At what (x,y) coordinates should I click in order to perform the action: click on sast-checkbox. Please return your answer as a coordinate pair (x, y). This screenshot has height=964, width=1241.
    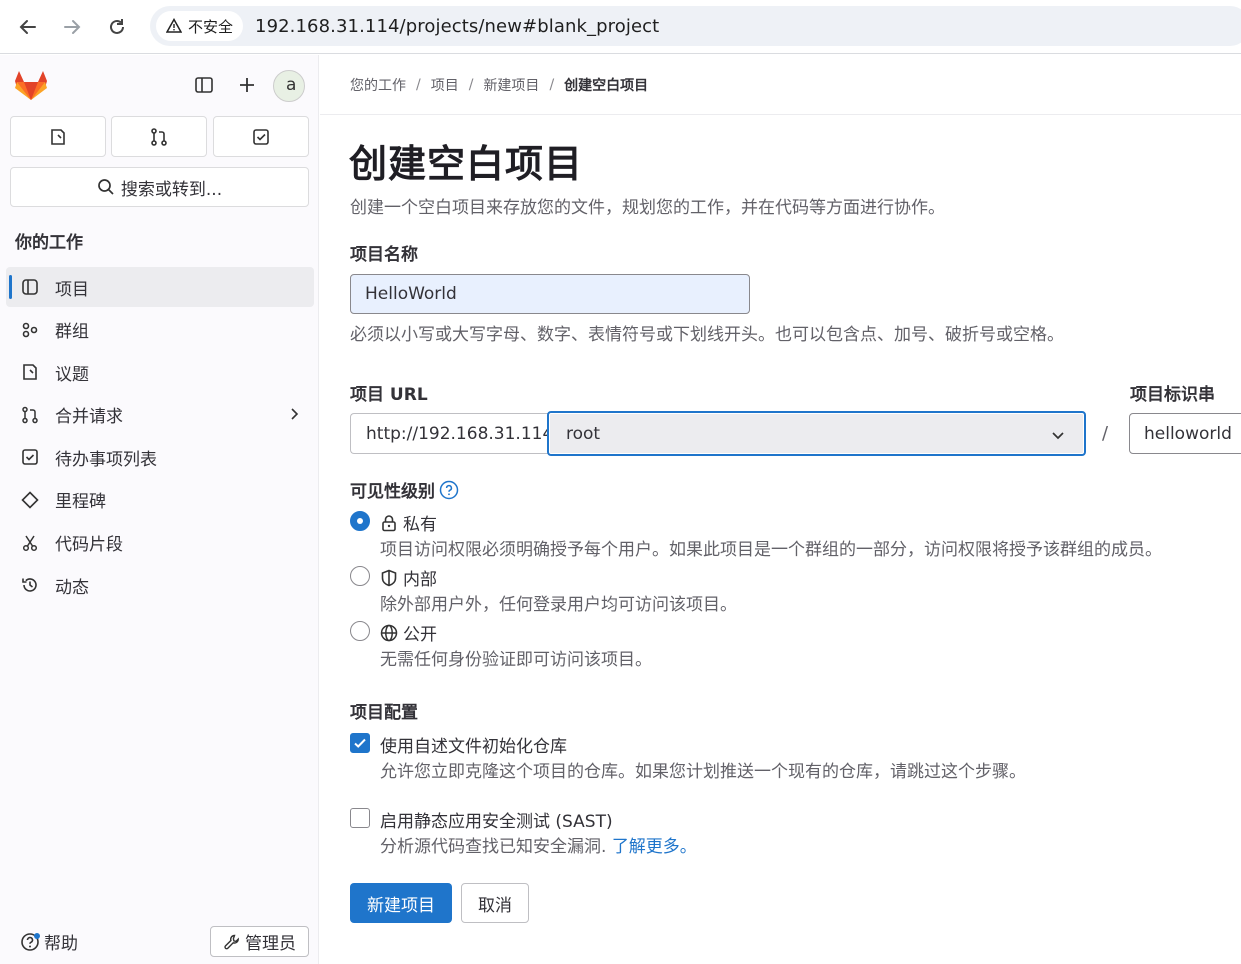
    Looking at the image, I should click on (360, 818).